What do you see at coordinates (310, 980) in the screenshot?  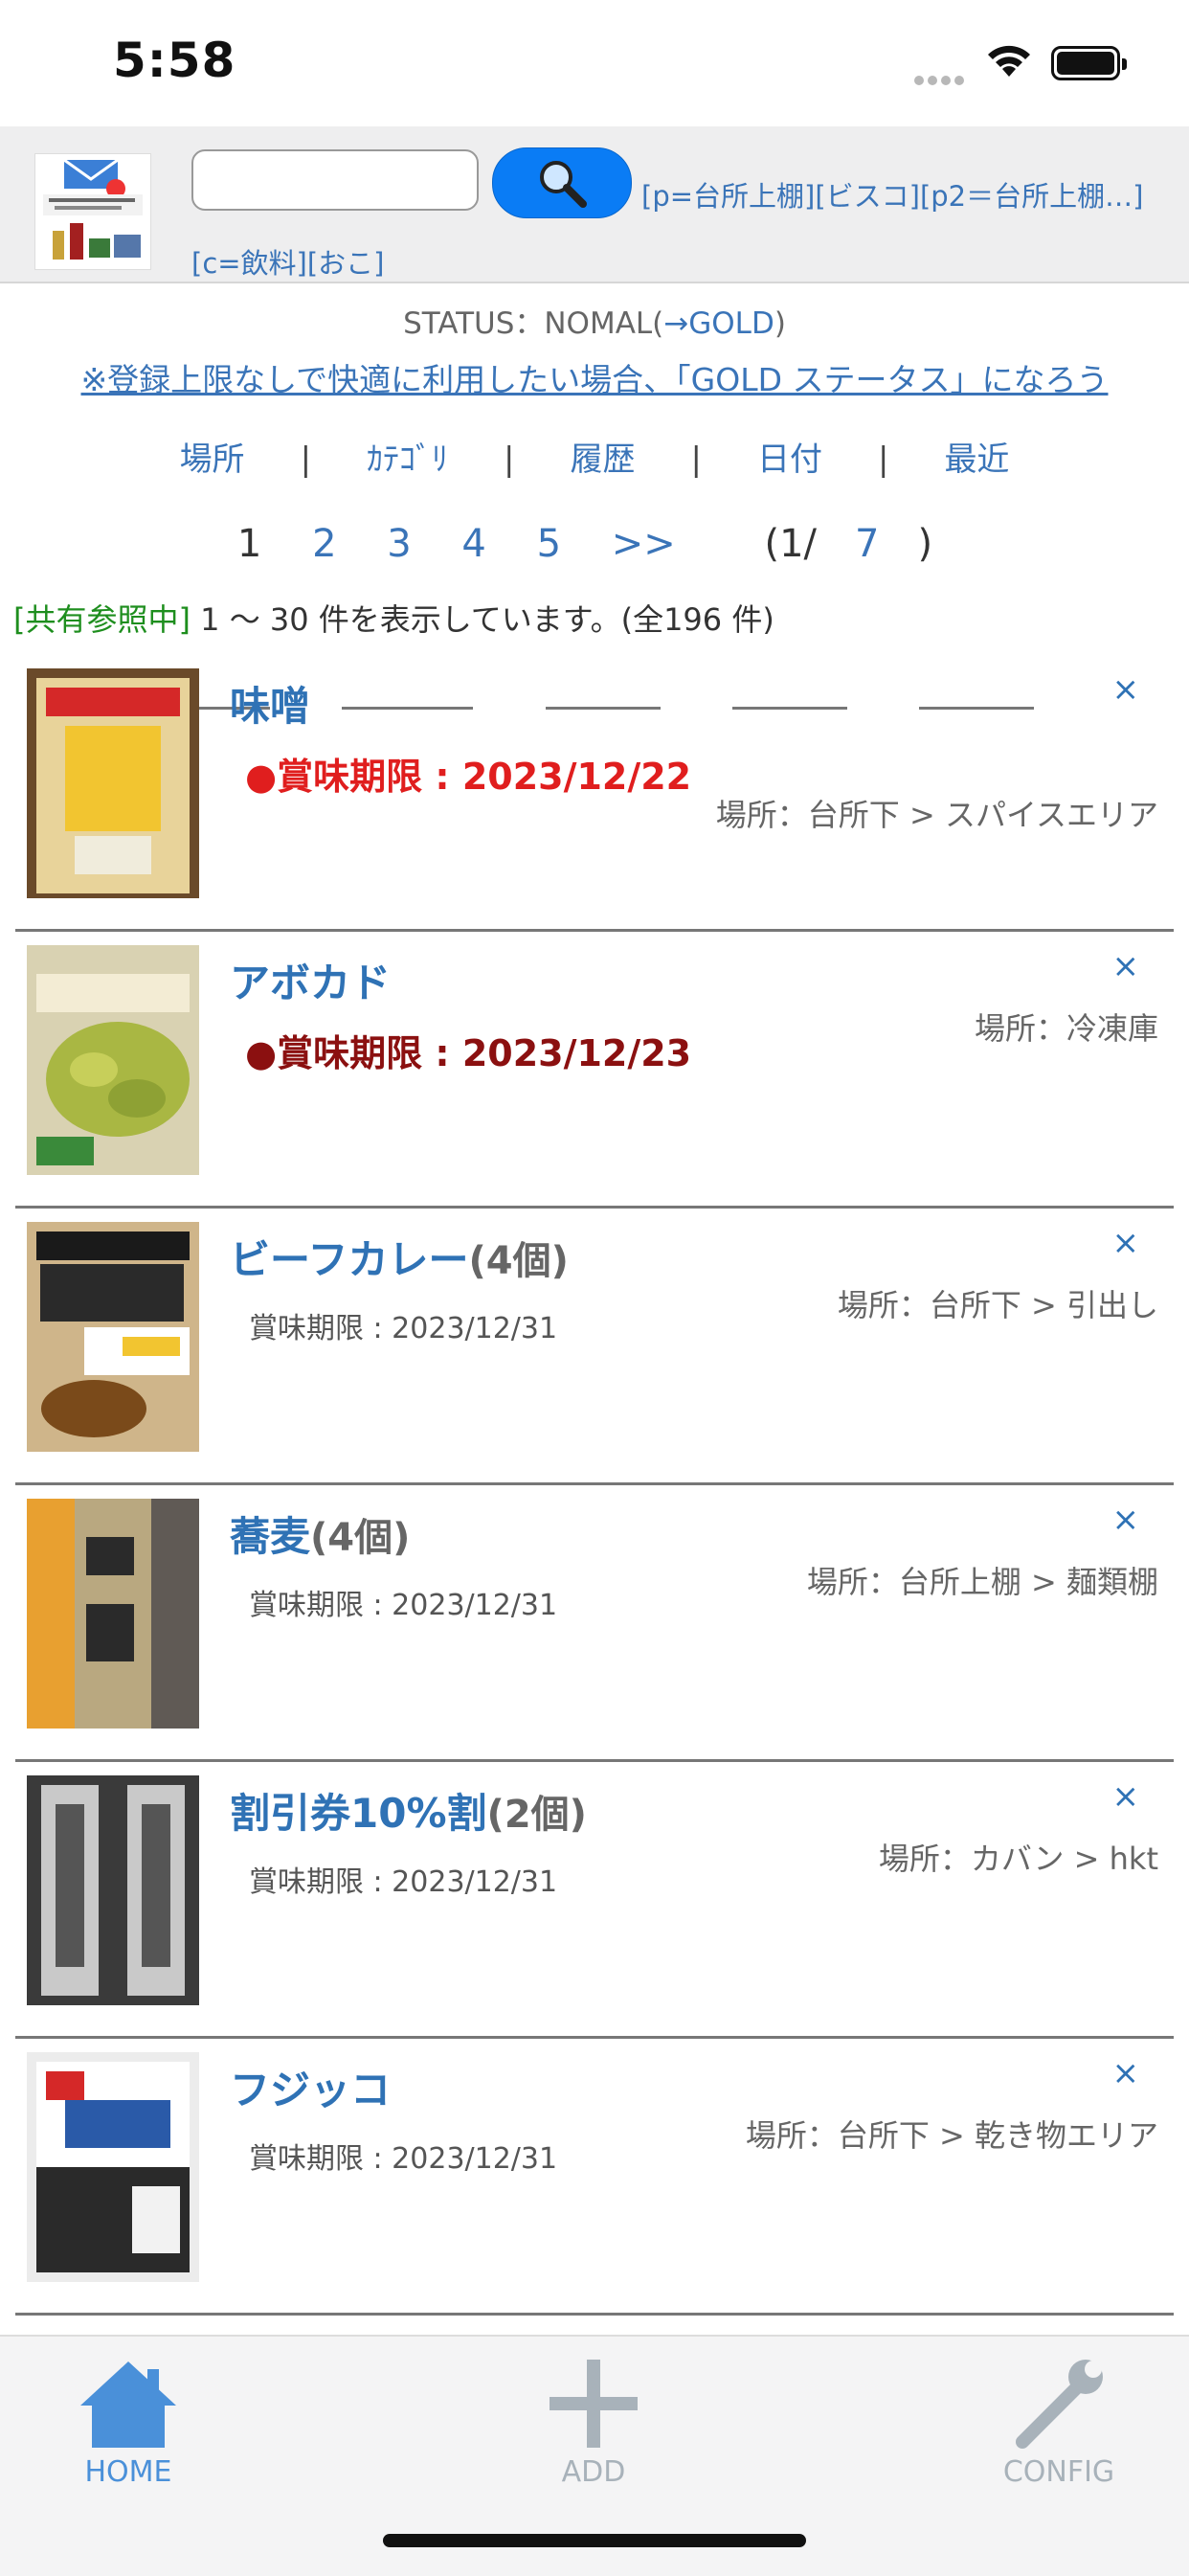 I see `item-name: アボカド` at bounding box center [310, 980].